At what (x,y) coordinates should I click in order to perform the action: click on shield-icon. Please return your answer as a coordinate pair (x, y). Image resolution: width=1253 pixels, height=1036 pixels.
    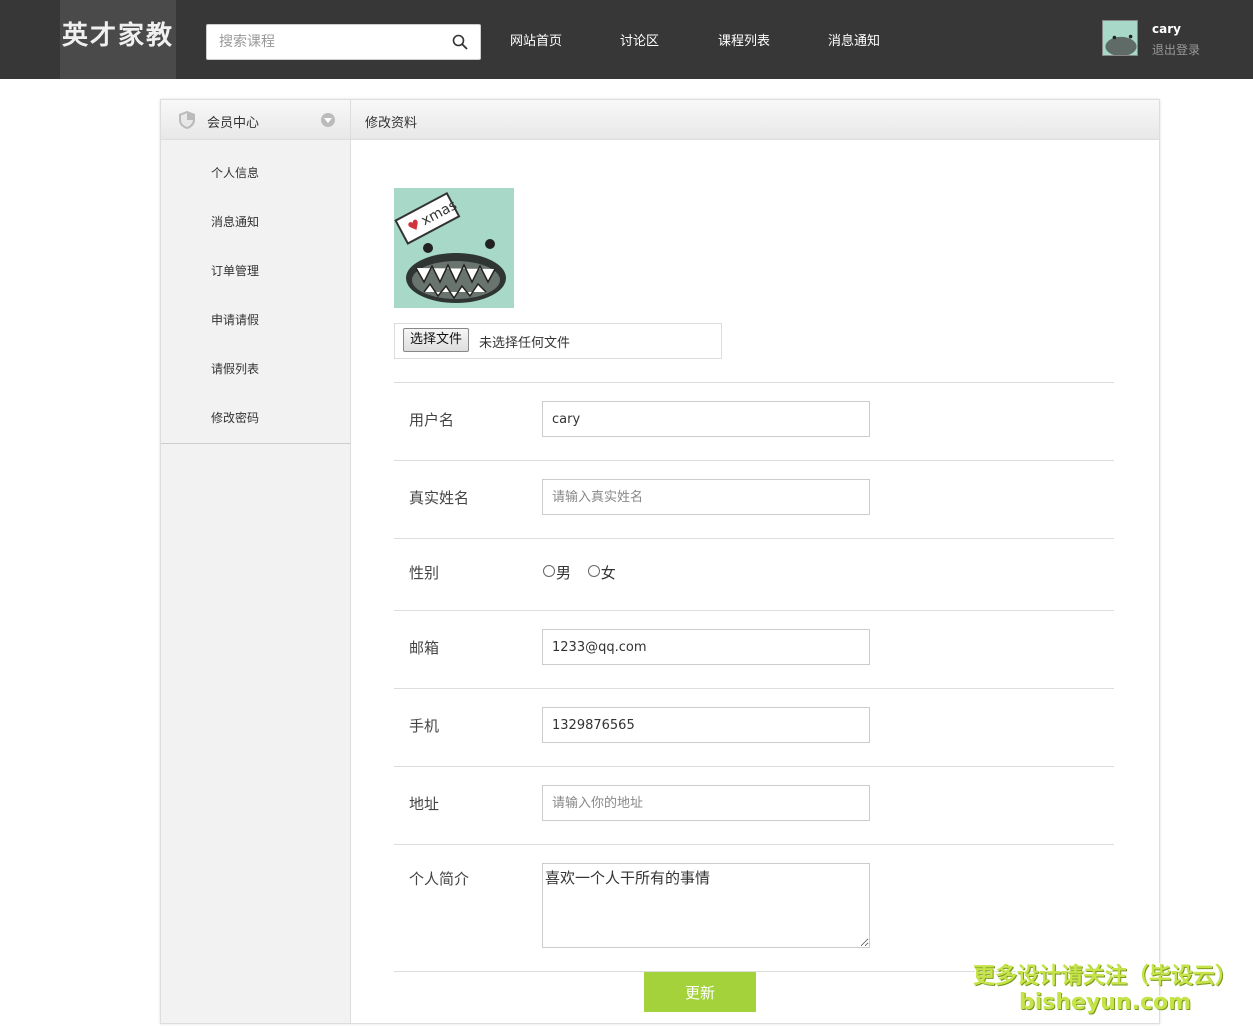
    Looking at the image, I should click on (187, 120).